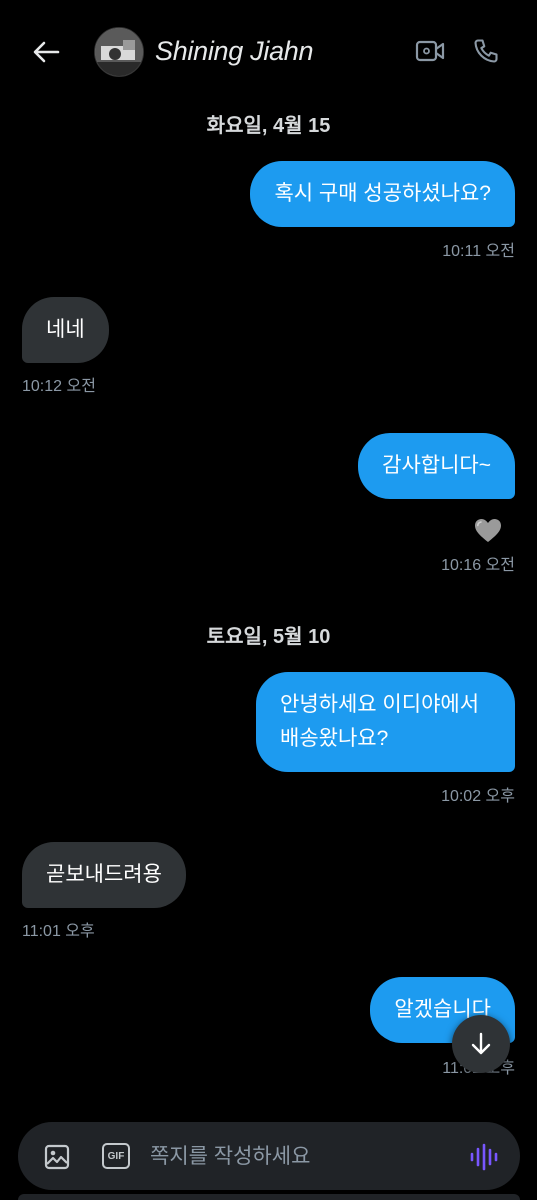  I want to click on message-composer: GIF, so click(269, 1156).